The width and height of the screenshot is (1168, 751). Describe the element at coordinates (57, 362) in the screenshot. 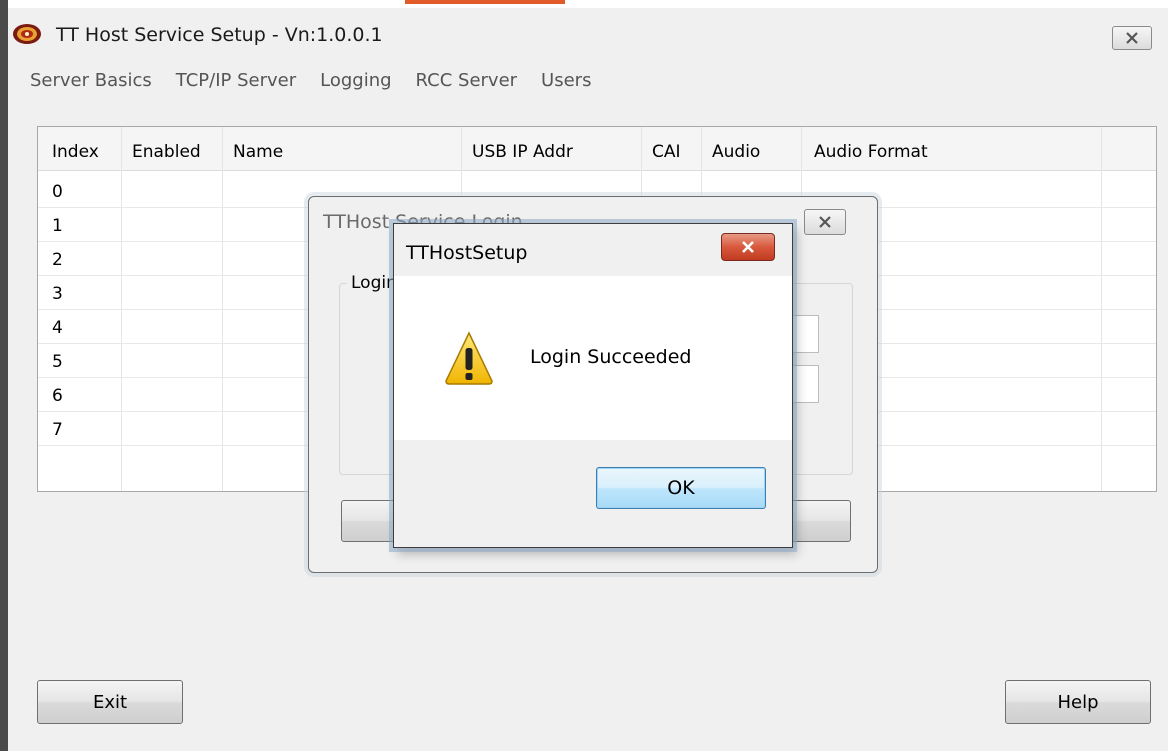

I see `table-row-index: 5` at that location.